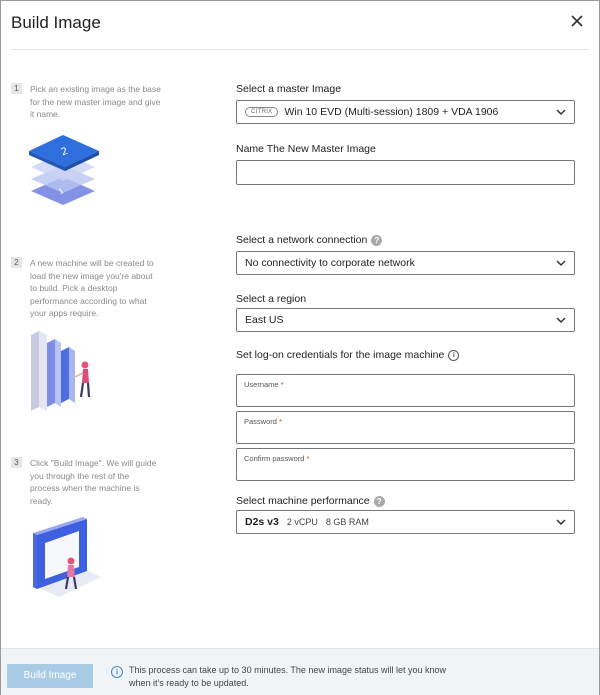 The width and height of the screenshot is (600, 695). What do you see at coordinates (347, 522) in the screenshot?
I see `performance-ram: 8 GB RAM` at bounding box center [347, 522].